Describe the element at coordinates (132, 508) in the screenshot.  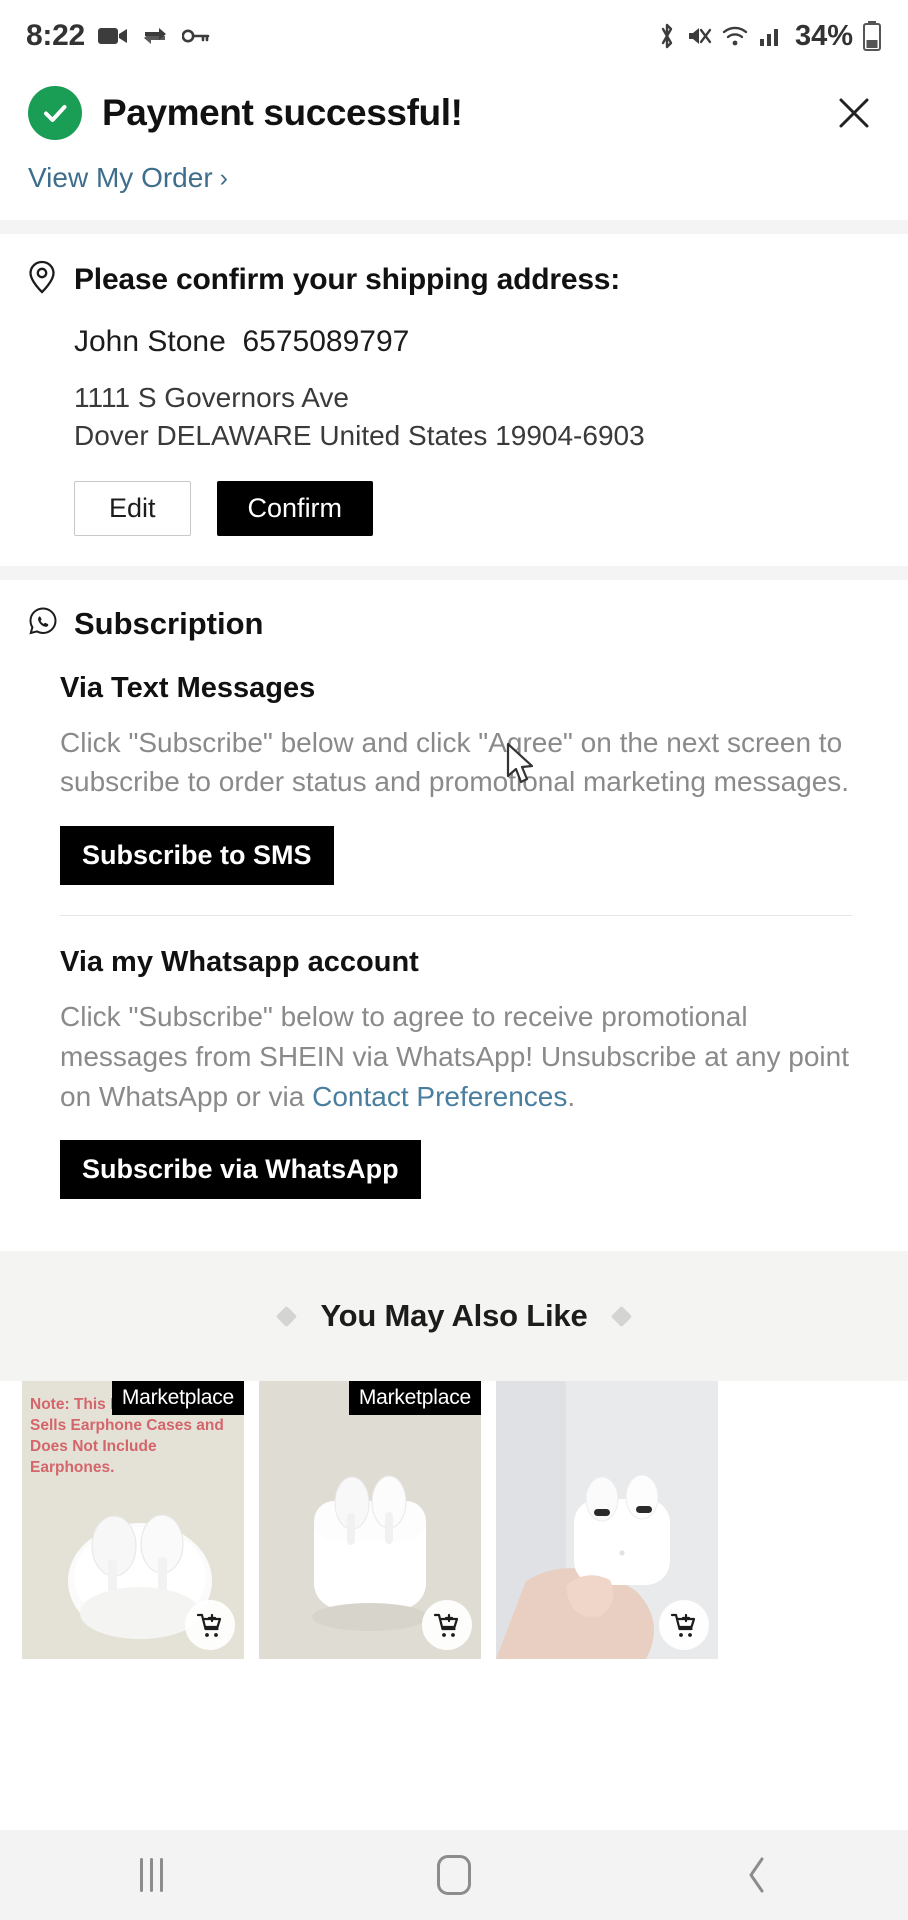
I see `edit-address-button: Edit` at that location.